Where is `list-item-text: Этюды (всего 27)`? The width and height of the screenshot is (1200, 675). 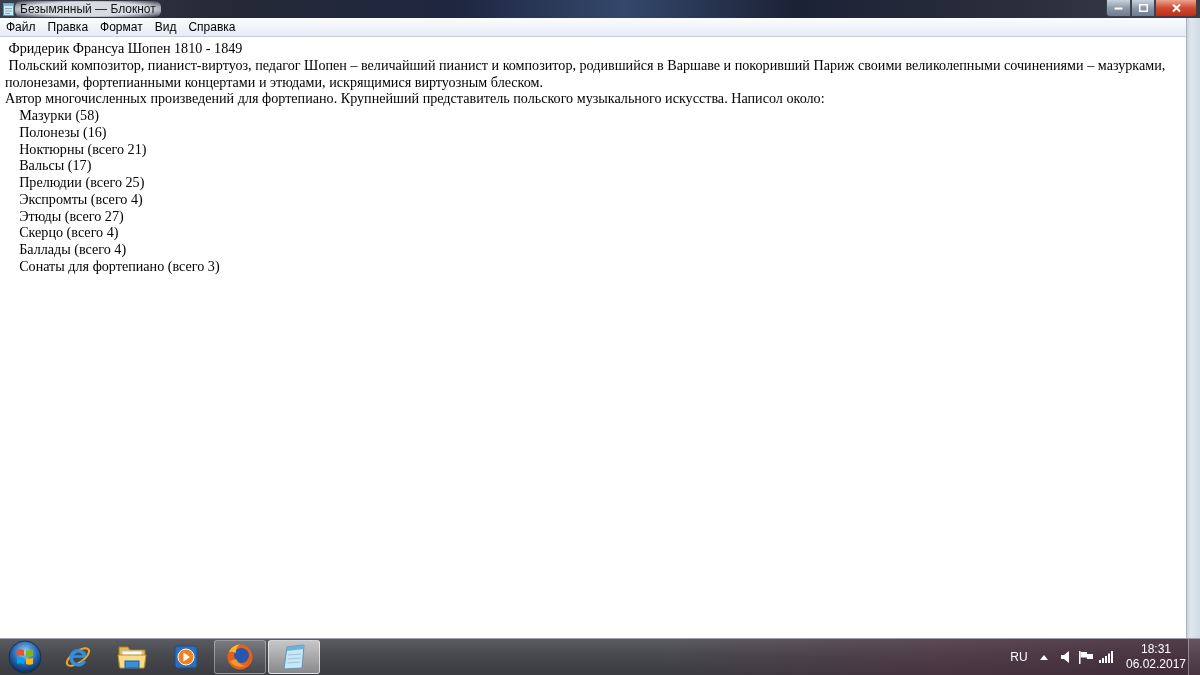
list-item-text: Этюды (всего 27) is located at coordinates (71, 216).